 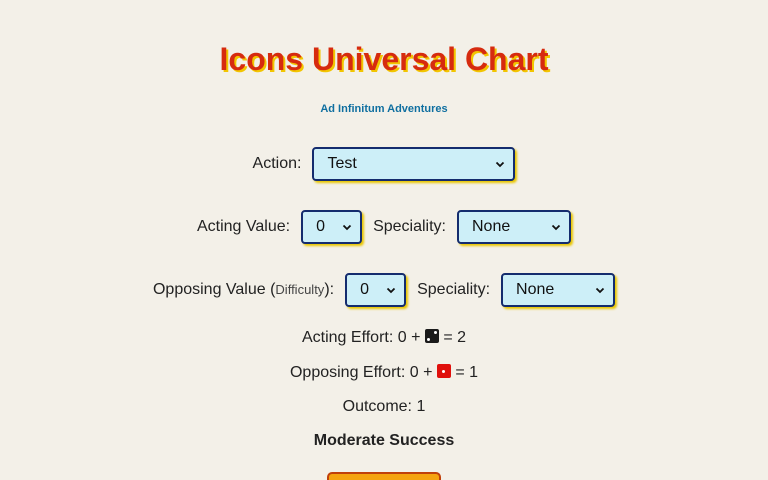 What do you see at coordinates (320, 226) in the screenshot?
I see `acting-value-select-value: 0` at bounding box center [320, 226].